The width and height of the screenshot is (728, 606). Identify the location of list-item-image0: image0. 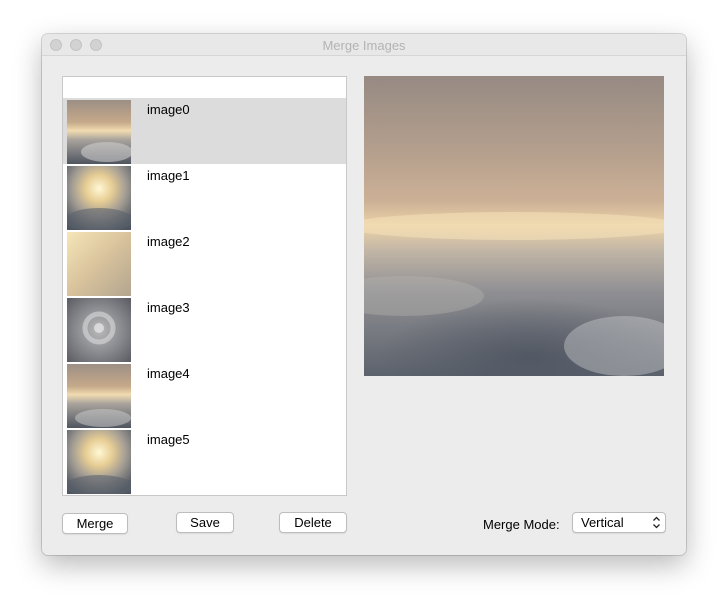
(204, 131).